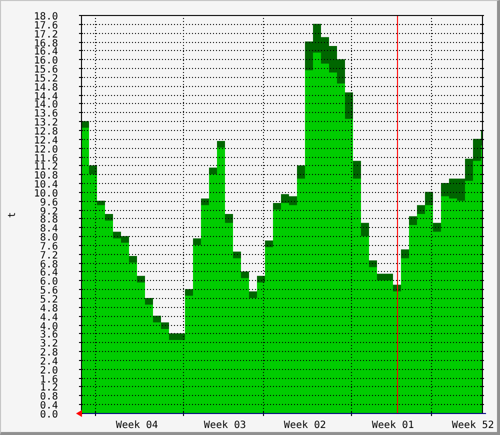  What do you see at coordinates (49, 256) in the screenshot?
I see `y-tick-label: 7.2` at bounding box center [49, 256].